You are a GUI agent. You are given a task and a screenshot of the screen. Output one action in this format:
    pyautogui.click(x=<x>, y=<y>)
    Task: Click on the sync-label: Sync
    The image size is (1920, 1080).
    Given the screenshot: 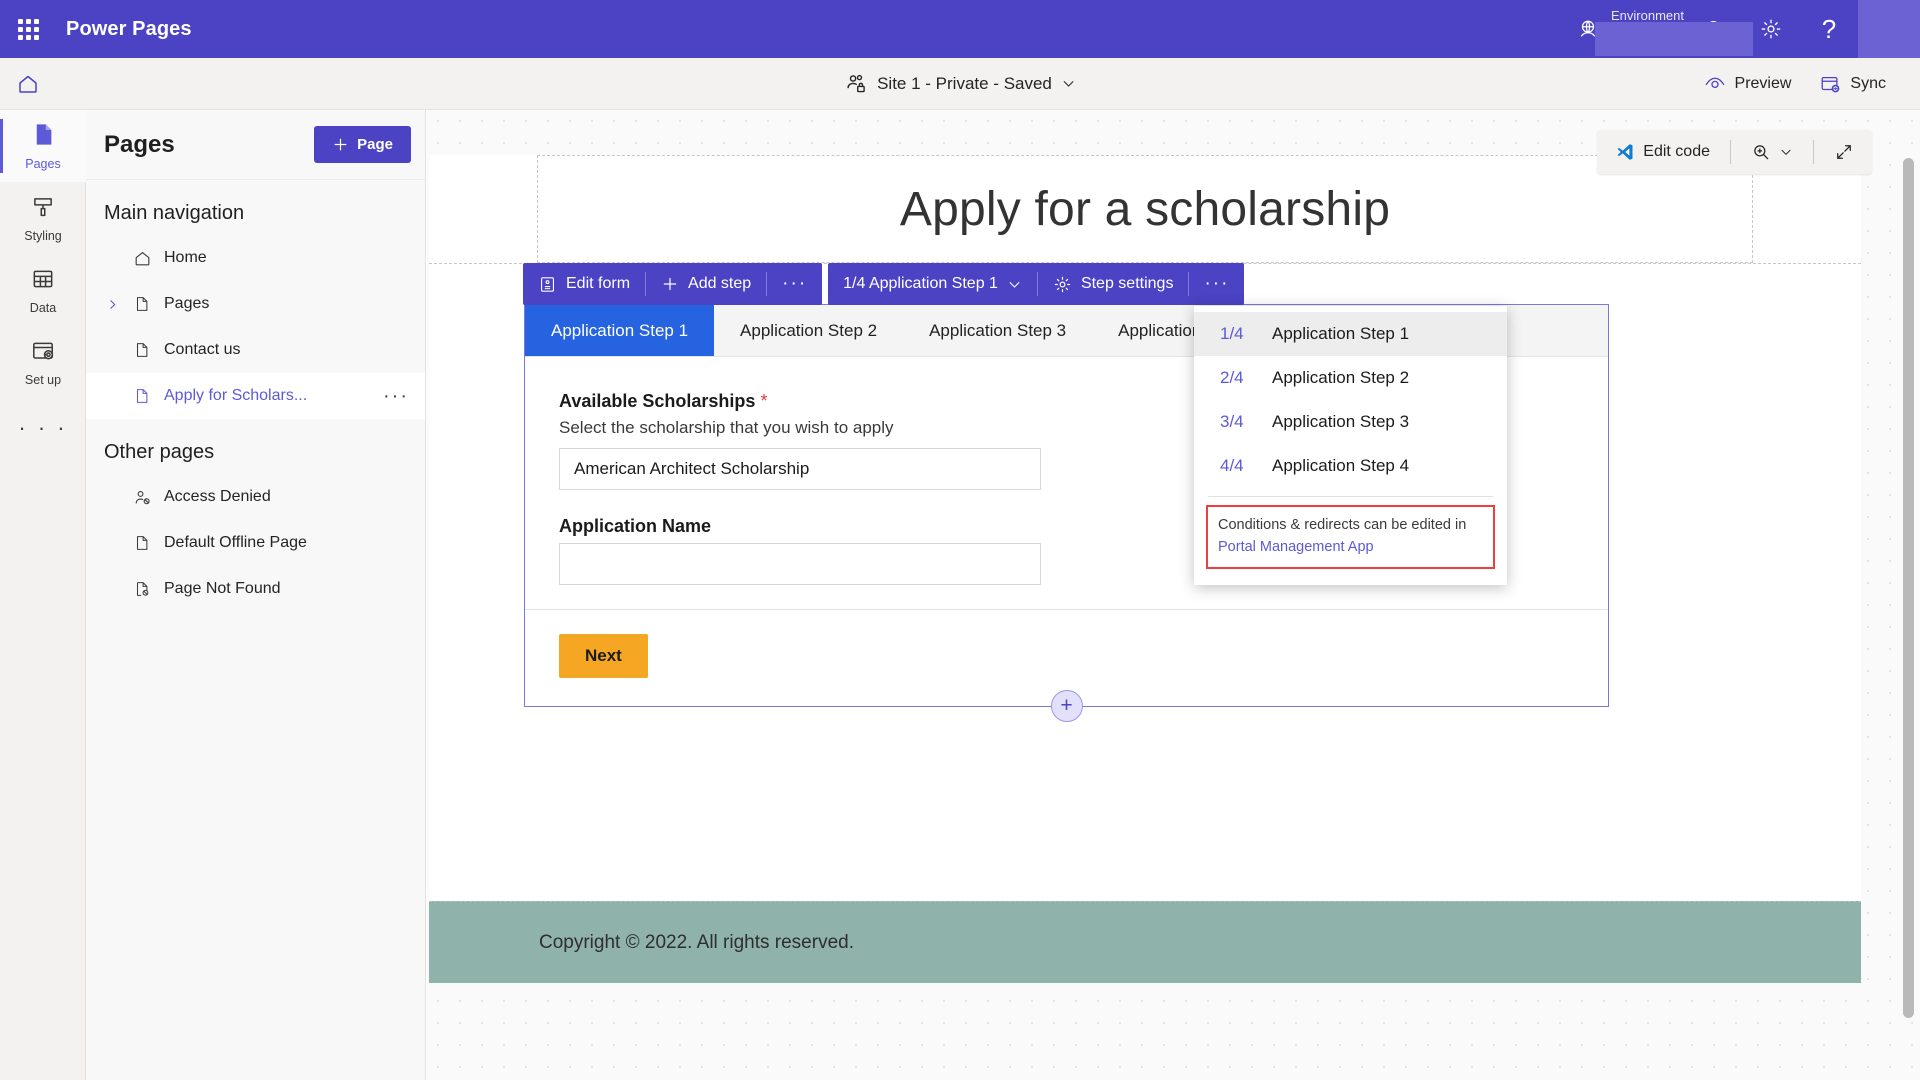 What is the action you would take?
    pyautogui.click(x=1868, y=83)
    